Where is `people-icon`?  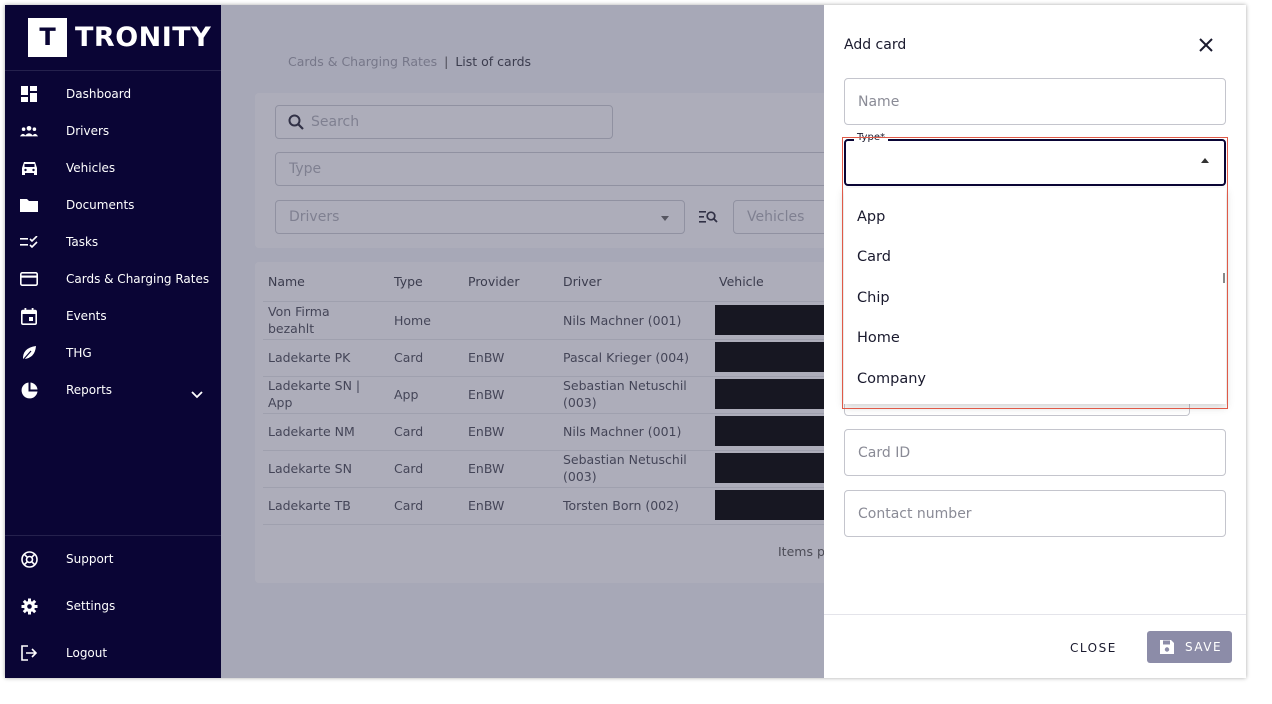
people-icon is located at coordinates (29, 131).